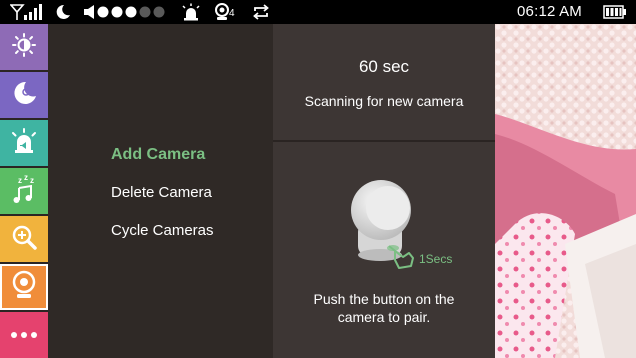 Image resolution: width=636 pixels, height=358 pixels. What do you see at coordinates (232, 13) in the screenshot?
I see `parent-unit-count: 4` at bounding box center [232, 13].